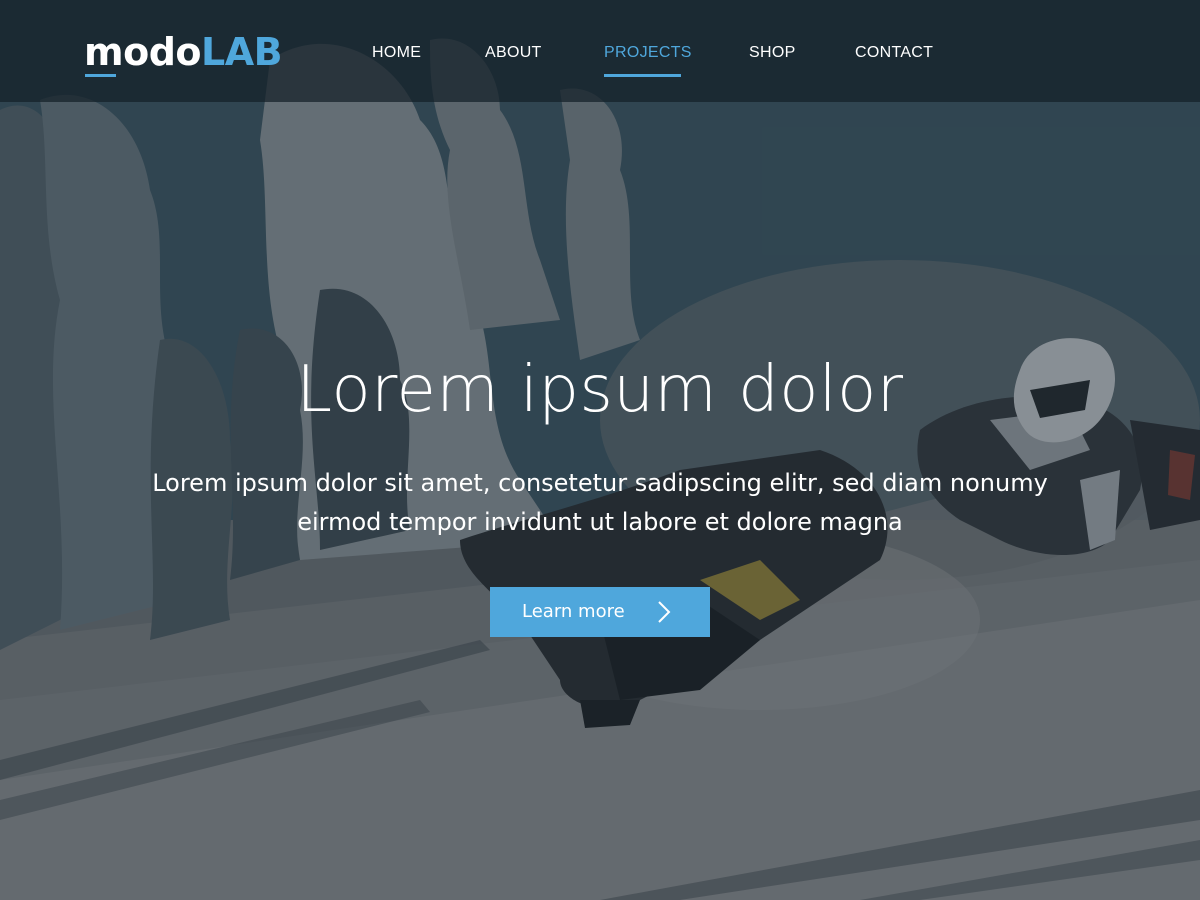 The image size is (1200, 900). I want to click on logo-underline, so click(100, 75).